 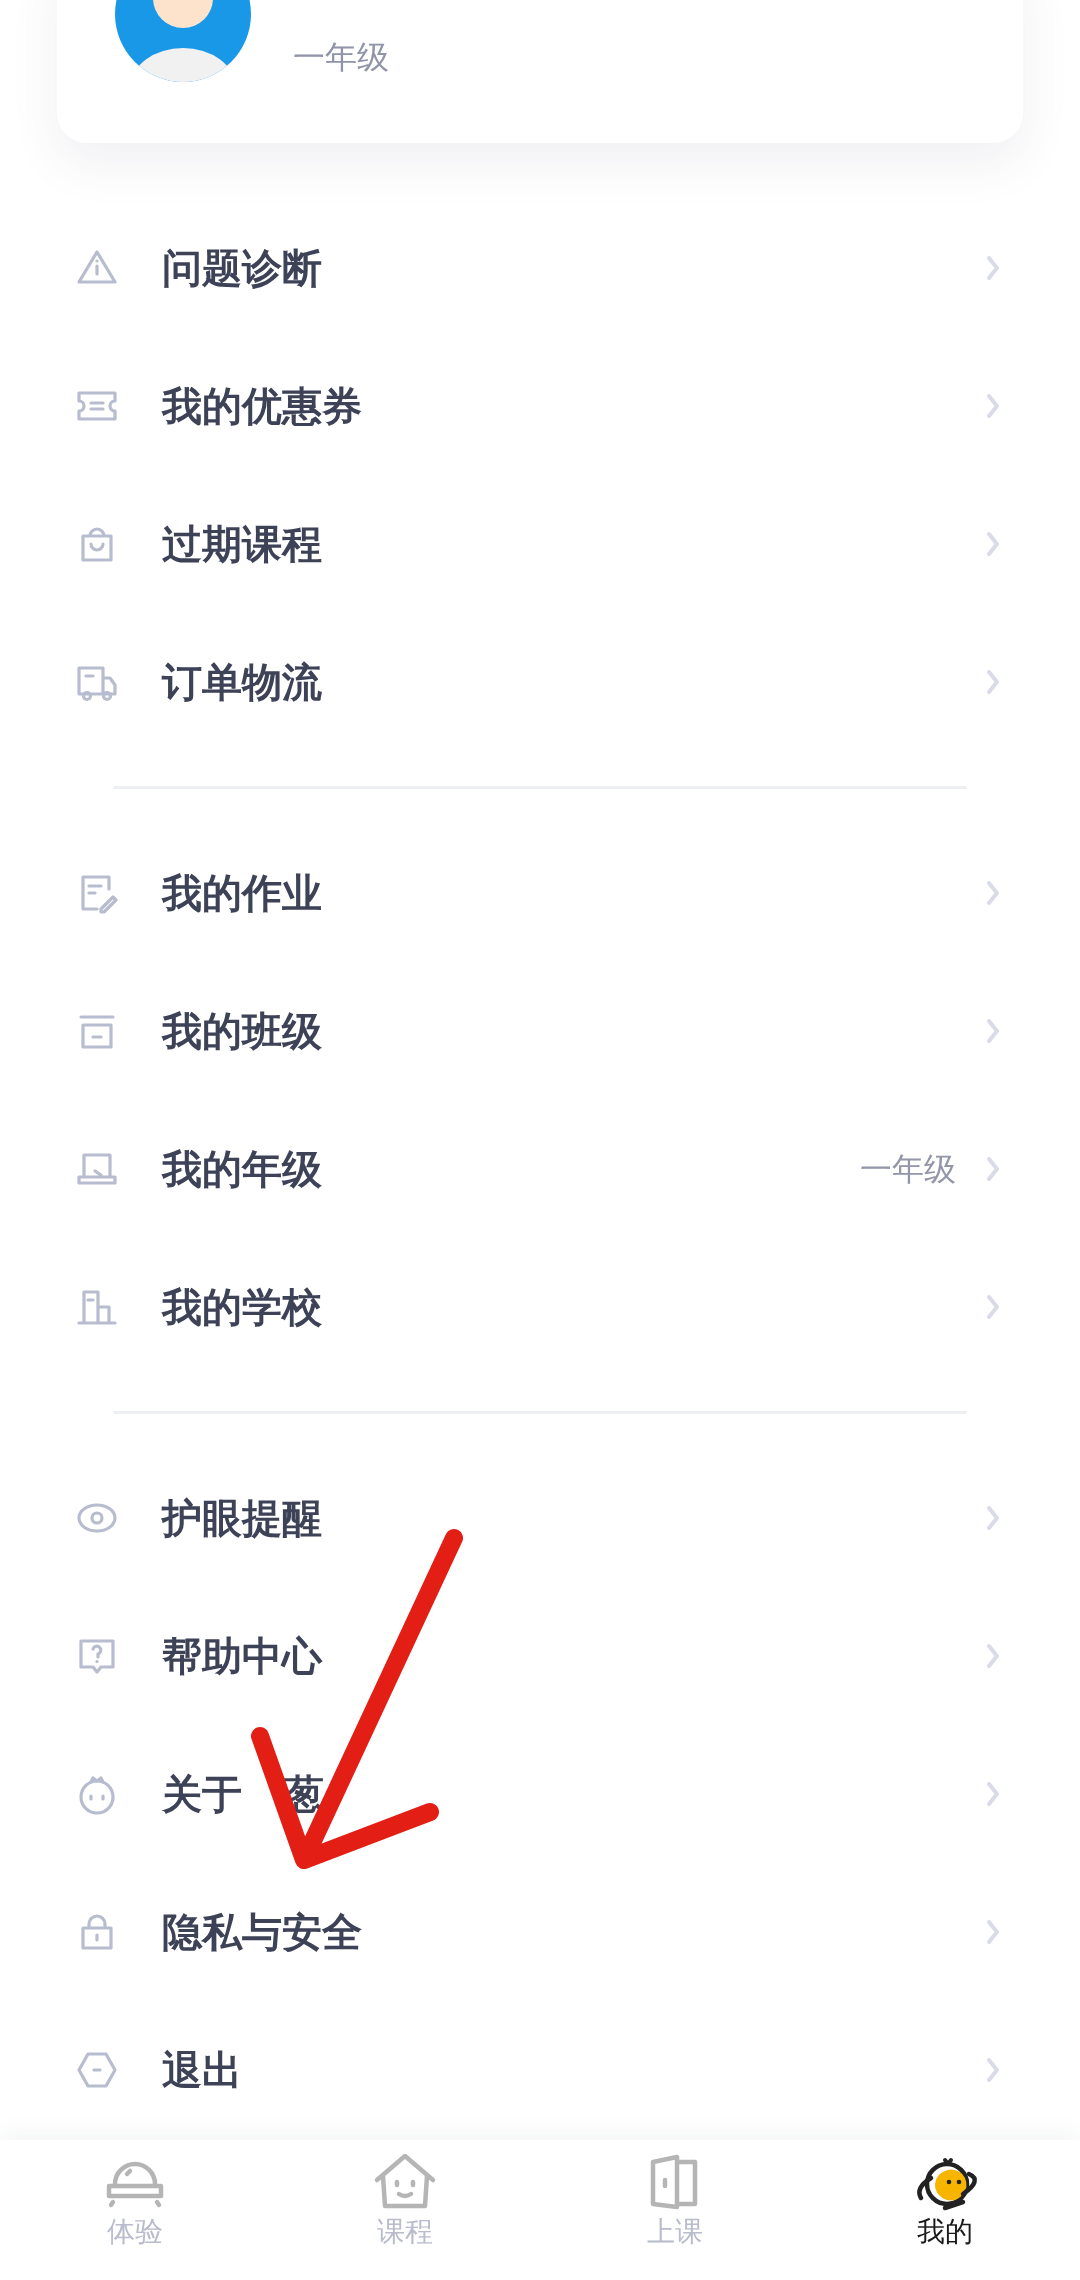 What do you see at coordinates (540, 406) in the screenshot?
I see `menu-item: 我的优惠券` at bounding box center [540, 406].